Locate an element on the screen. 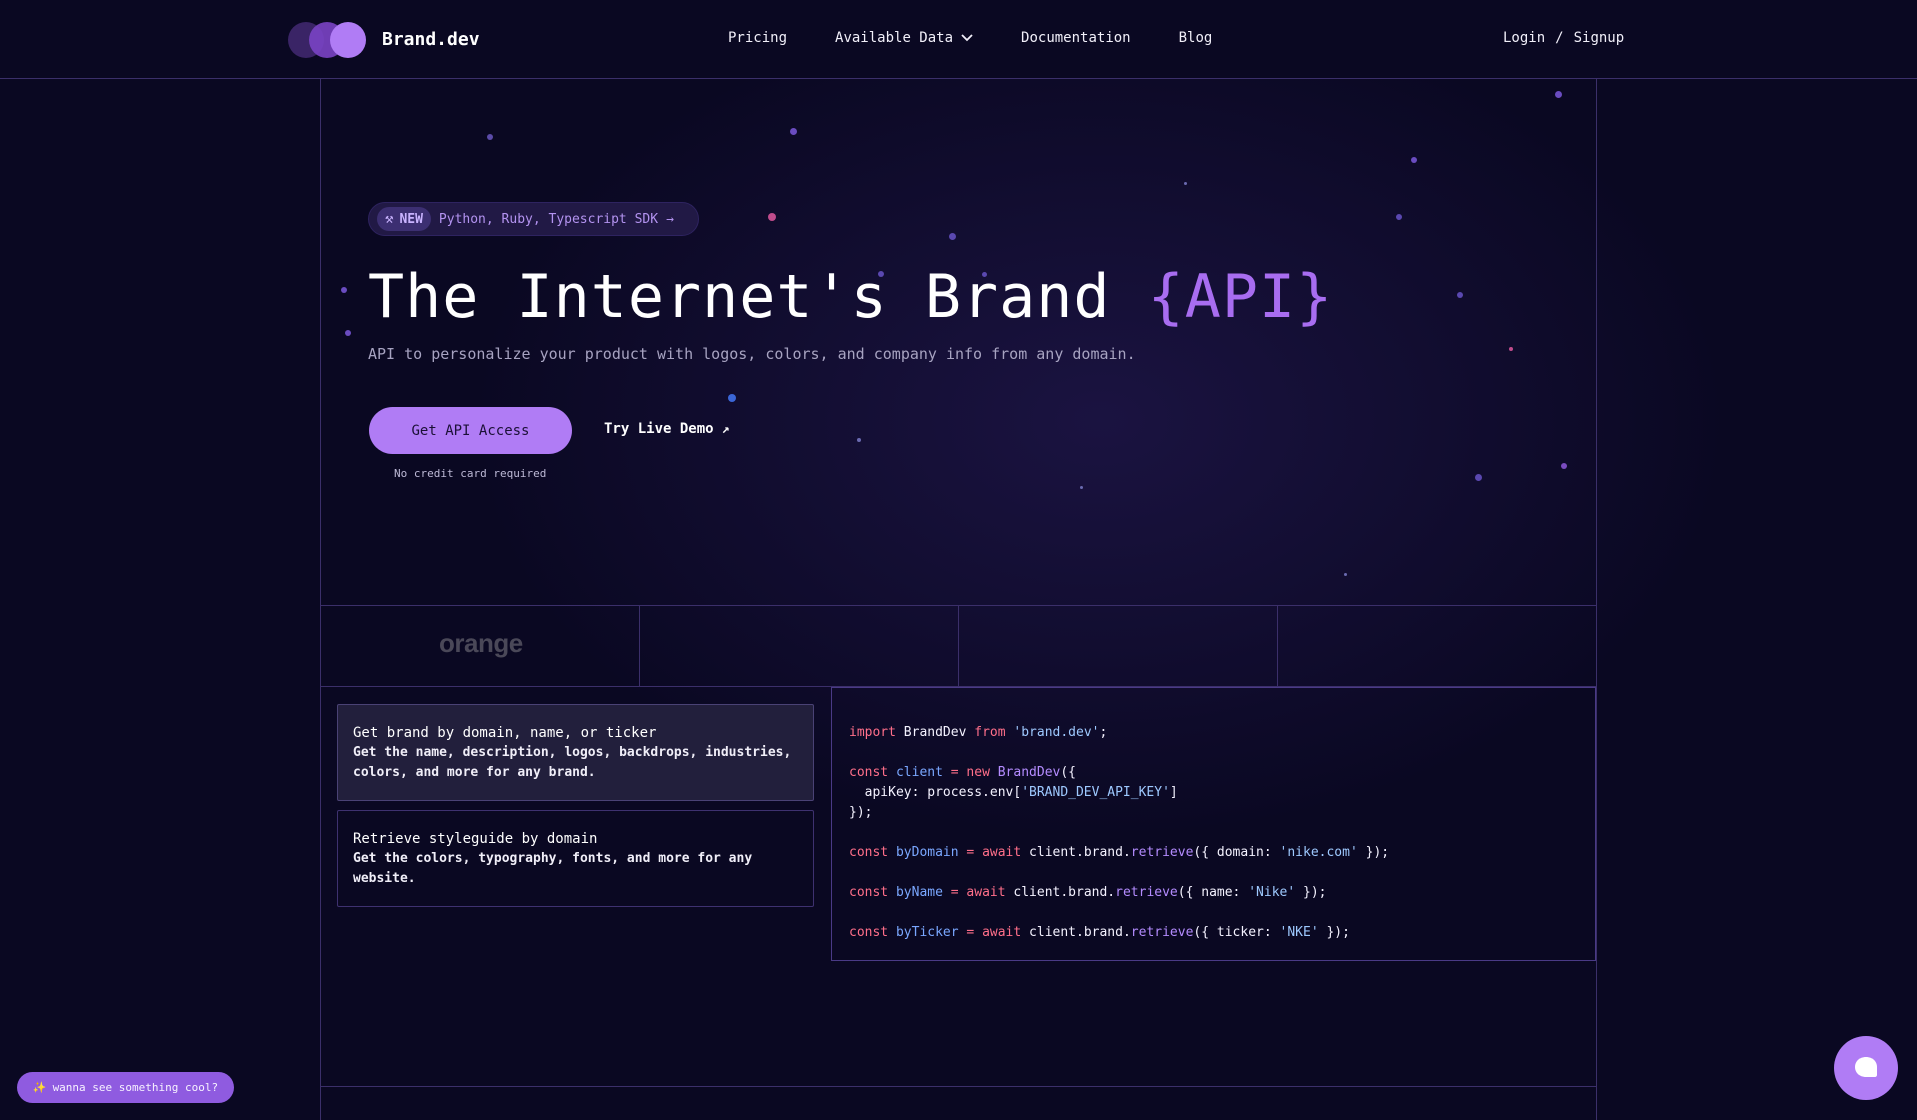 The image size is (1917, 1120). customer-logo-orange: orange is located at coordinates (481, 643).